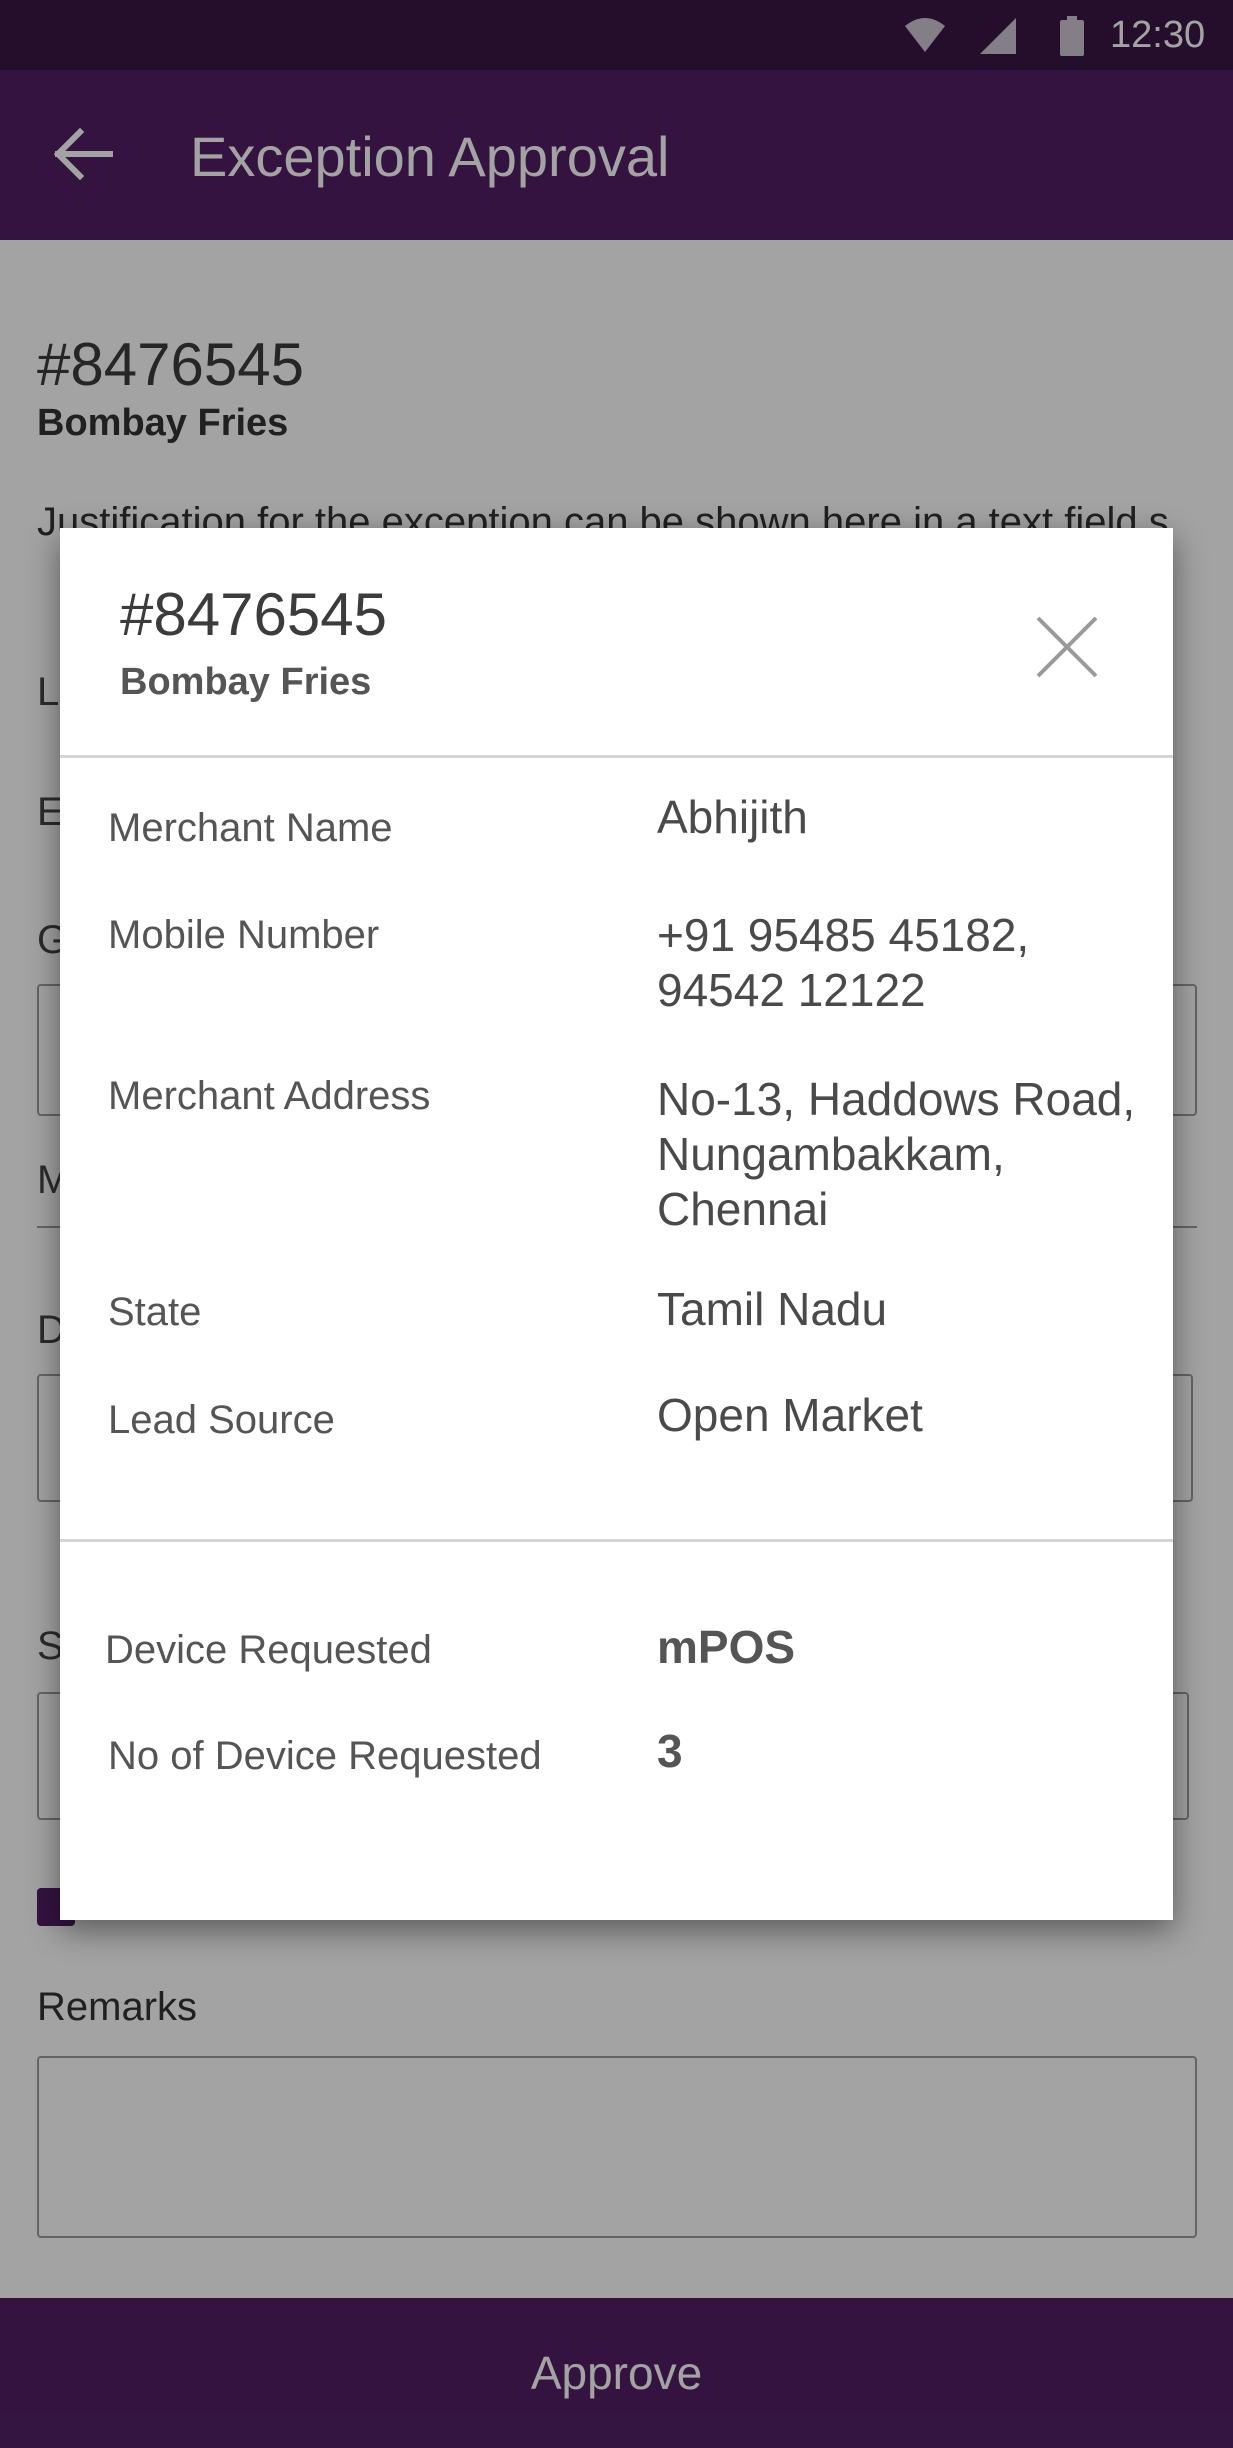 Image resolution: width=1233 pixels, height=2448 pixels. What do you see at coordinates (790, 1415) in the screenshot?
I see `detail-value: Open Market` at bounding box center [790, 1415].